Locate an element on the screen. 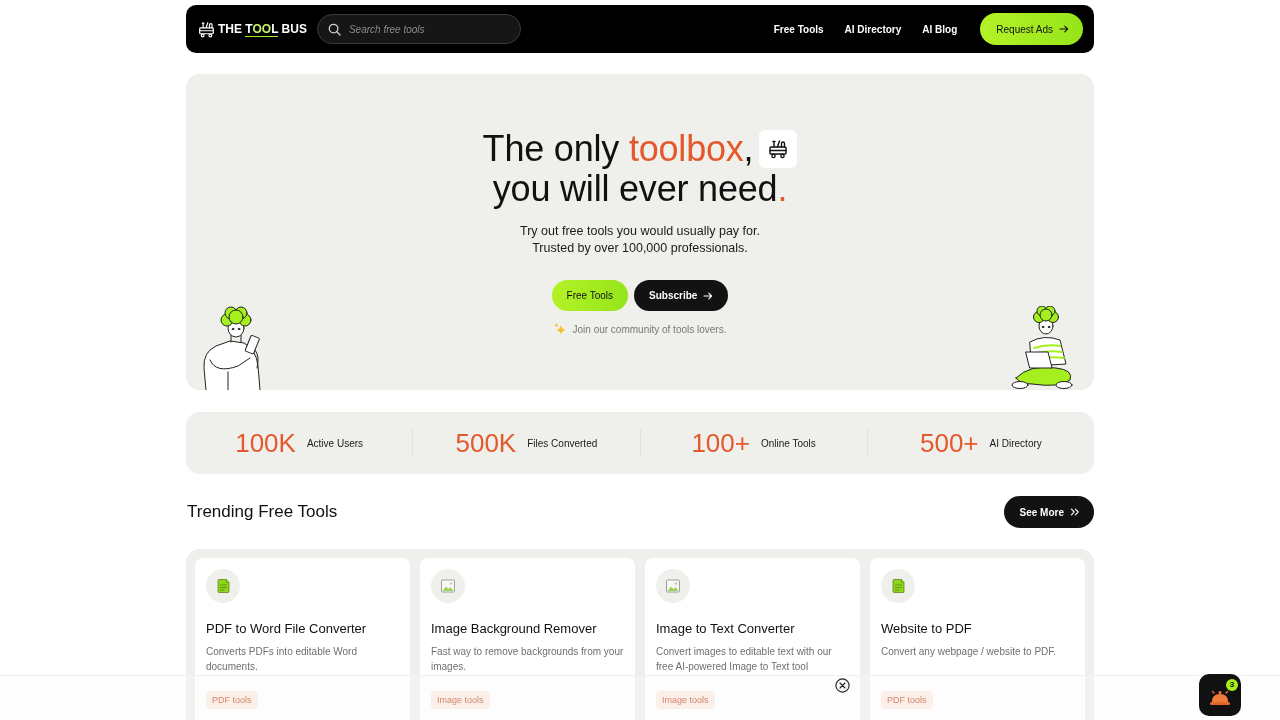 The height and width of the screenshot is (720, 1280). stat-label: Files Converted is located at coordinates (562, 443).